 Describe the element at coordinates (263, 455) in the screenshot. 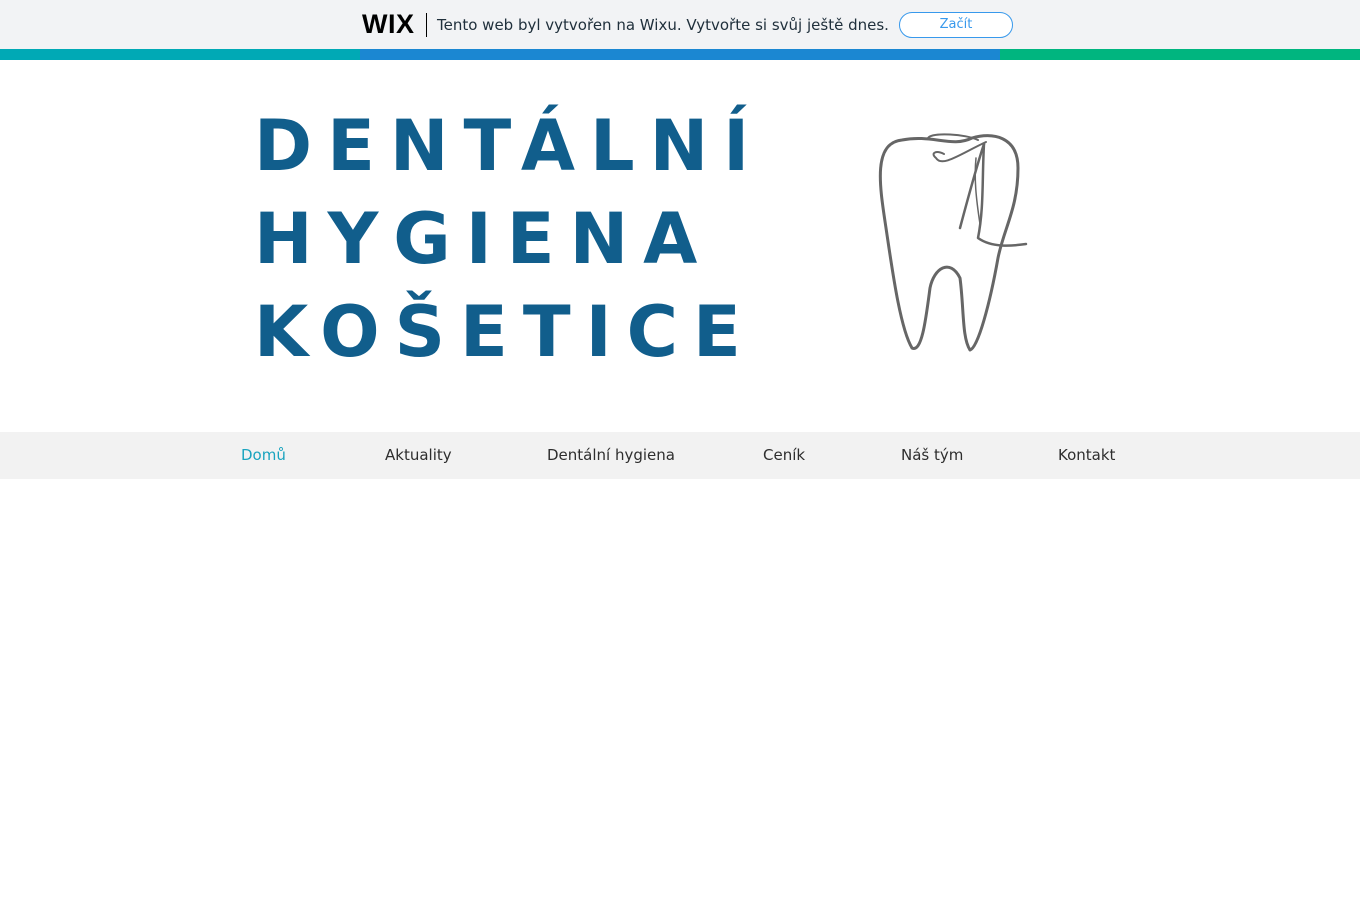

I see `nav-item-domu: Domů` at that location.